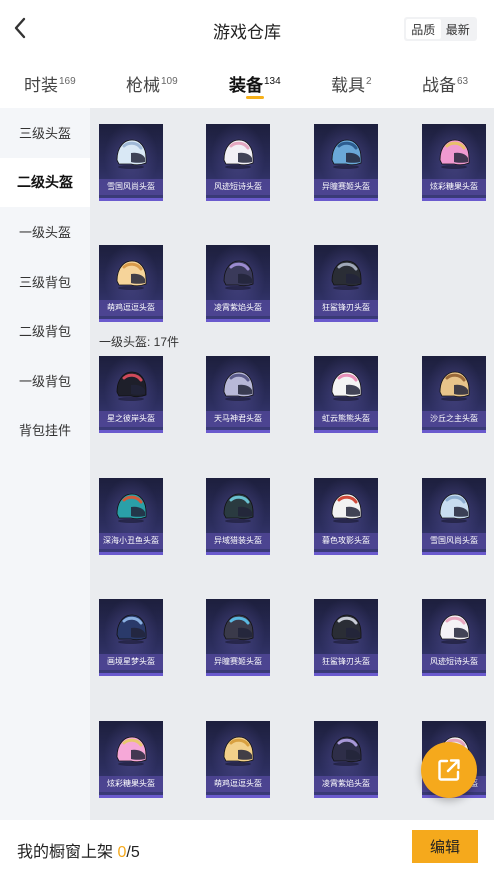  I want to click on sort-toggle: 品质 最新, so click(440, 29).